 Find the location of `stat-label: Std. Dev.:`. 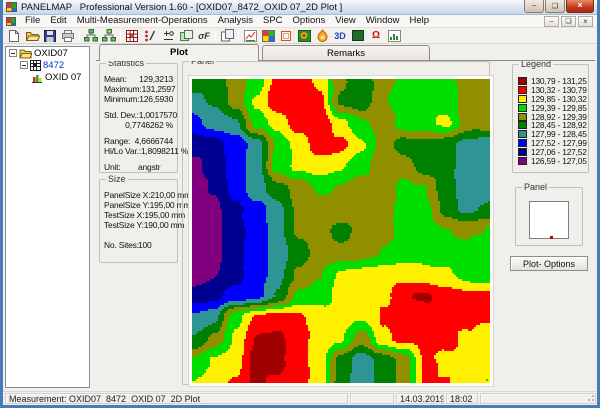

stat-label: Std. Dev.: is located at coordinates (121, 115).